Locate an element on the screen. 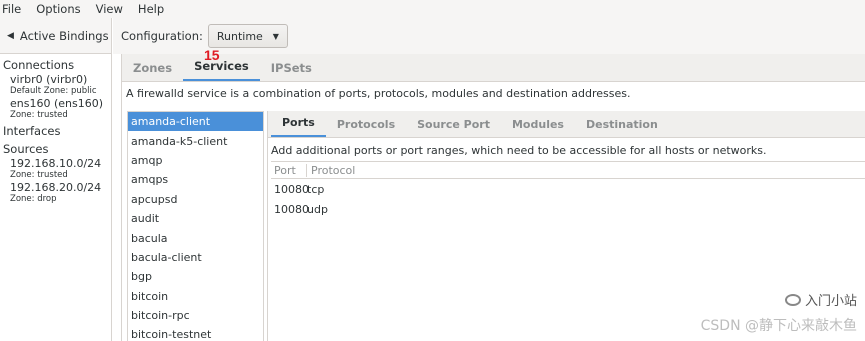 This screenshot has height=341, width=865. source-zone: Zone: trusted is located at coordinates (39, 175).